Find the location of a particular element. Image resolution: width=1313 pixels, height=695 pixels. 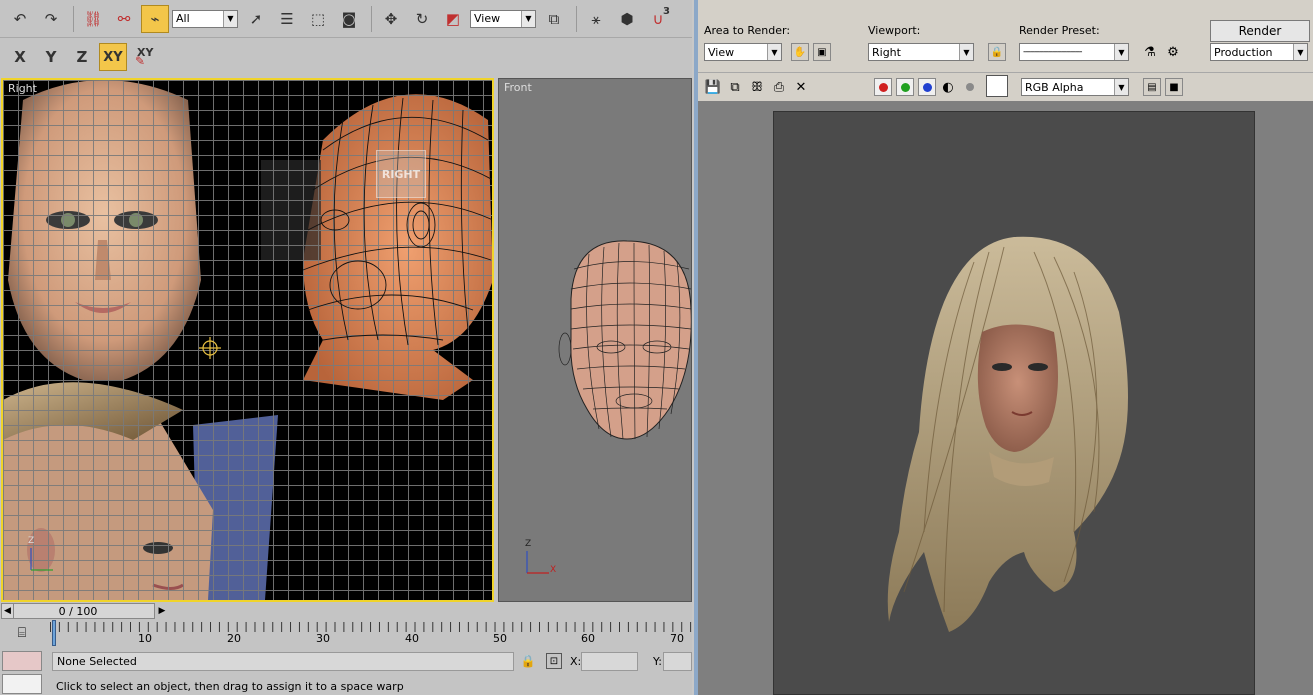

maxscript-listener-swatch is located at coordinates (22, 661).